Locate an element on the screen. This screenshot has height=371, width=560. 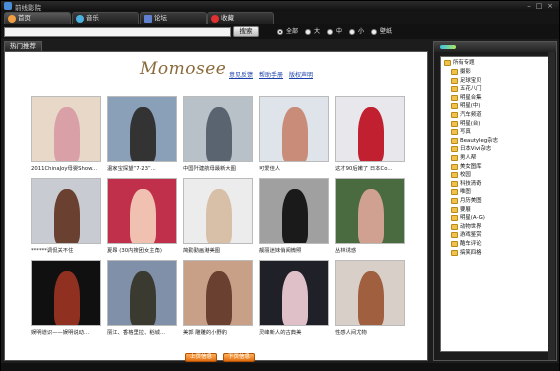
sidebar-scrollbar is located at coordinates (551, 206).